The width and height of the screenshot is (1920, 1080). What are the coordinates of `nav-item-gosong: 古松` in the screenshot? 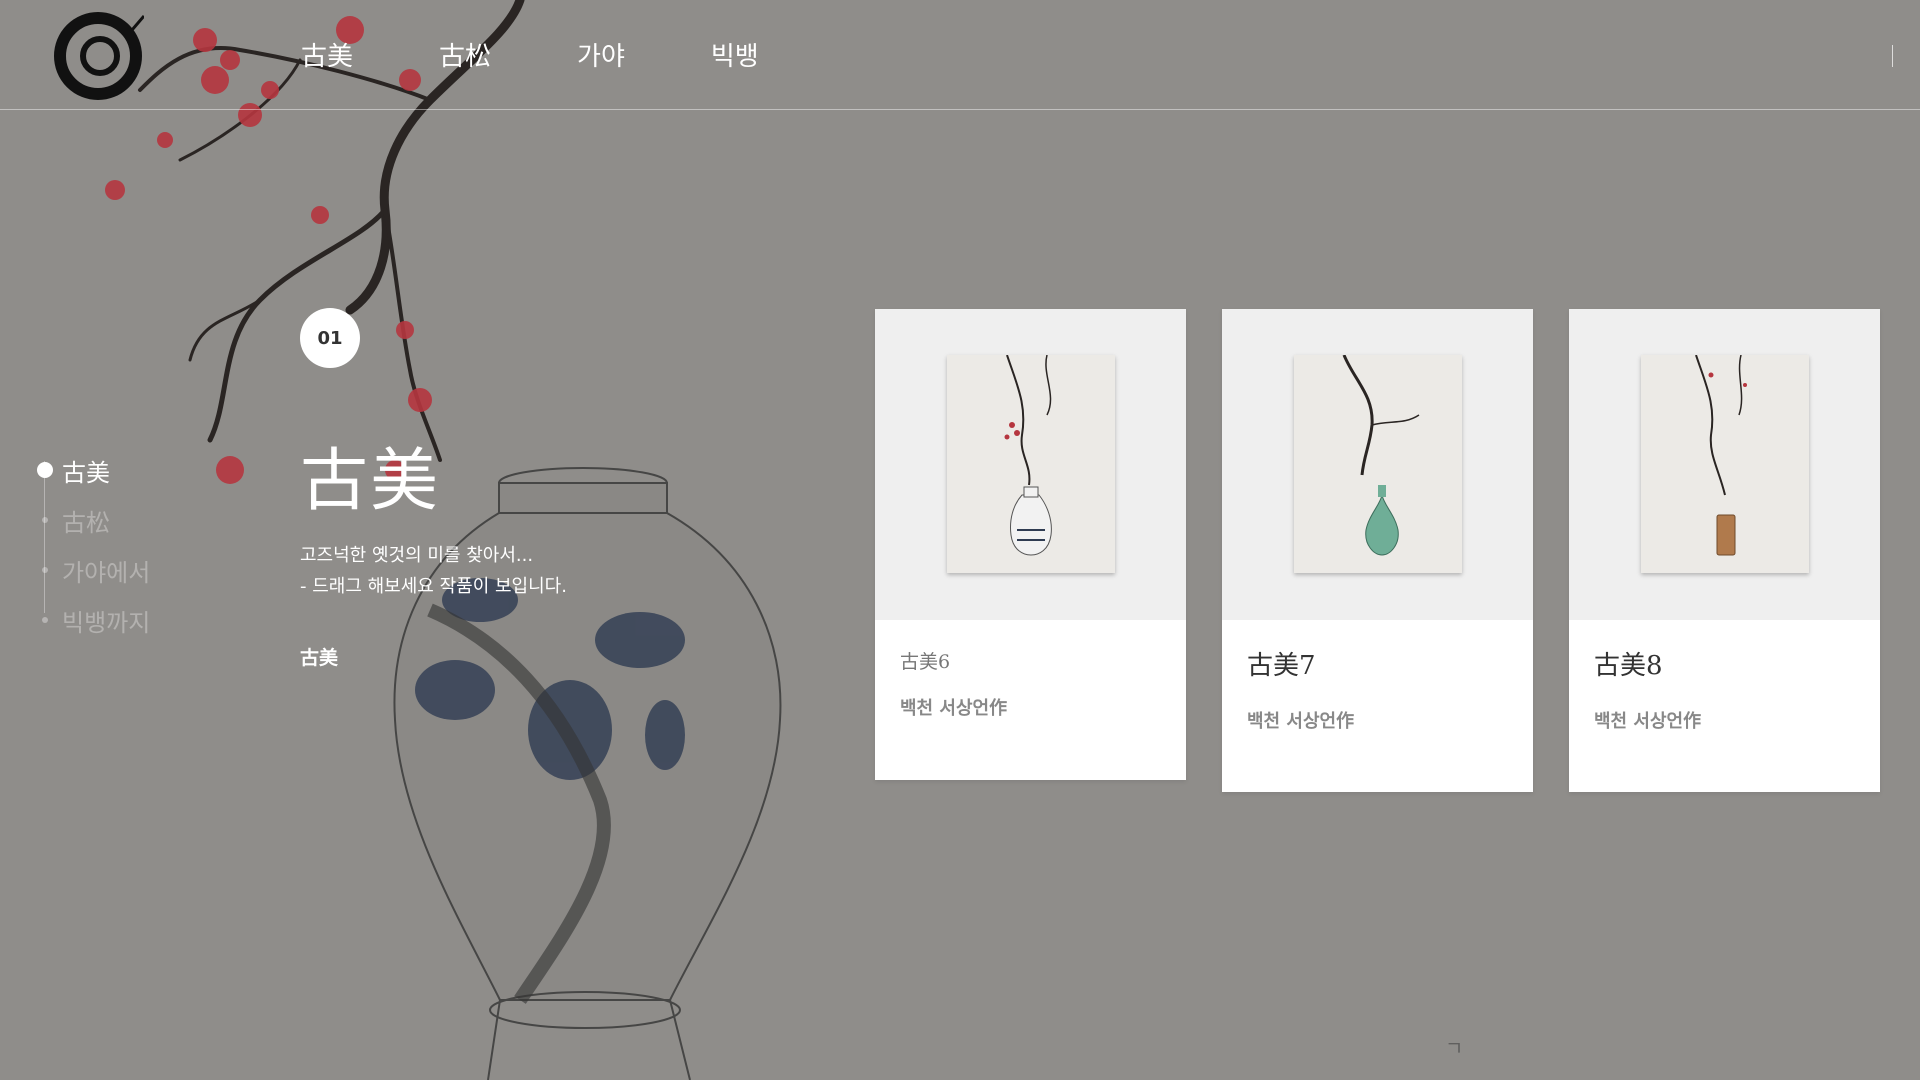 It's located at (465, 54).